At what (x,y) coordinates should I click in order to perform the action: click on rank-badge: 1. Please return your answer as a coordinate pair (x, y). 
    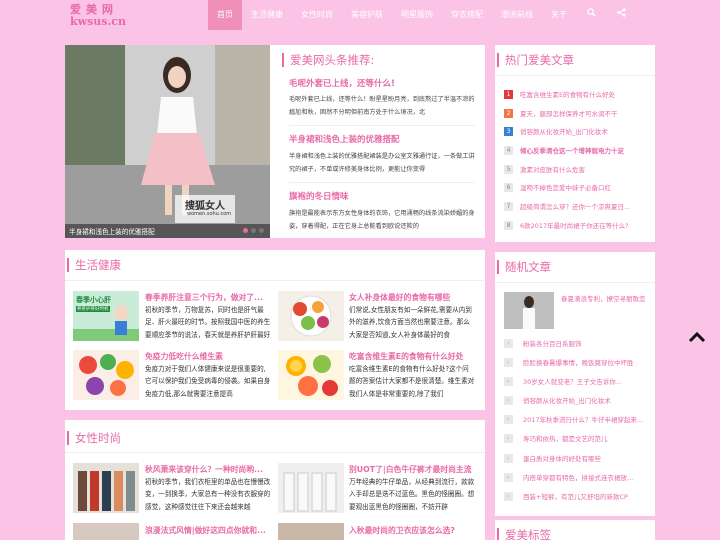
    Looking at the image, I should click on (508, 94).